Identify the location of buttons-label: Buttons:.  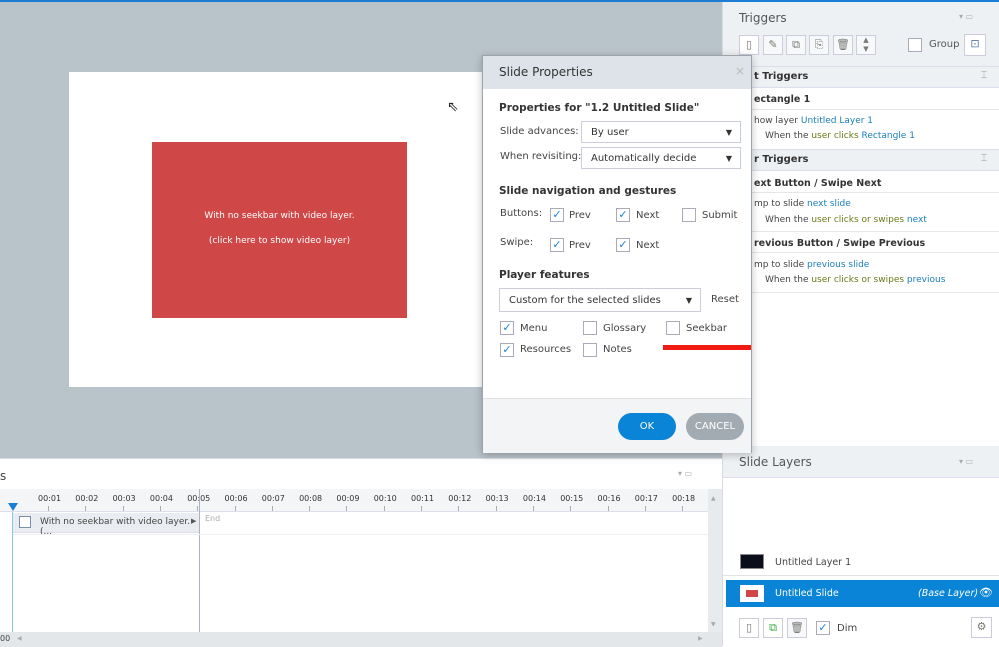
(521, 213).